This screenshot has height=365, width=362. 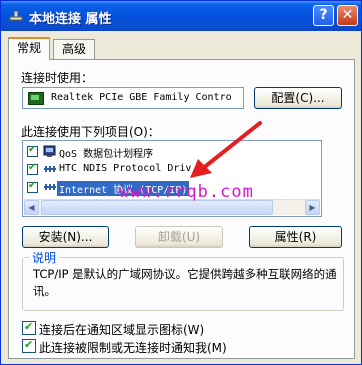 What do you see at coordinates (179, 237) in the screenshot?
I see `uninstall-button: 卸载(U)` at bounding box center [179, 237].